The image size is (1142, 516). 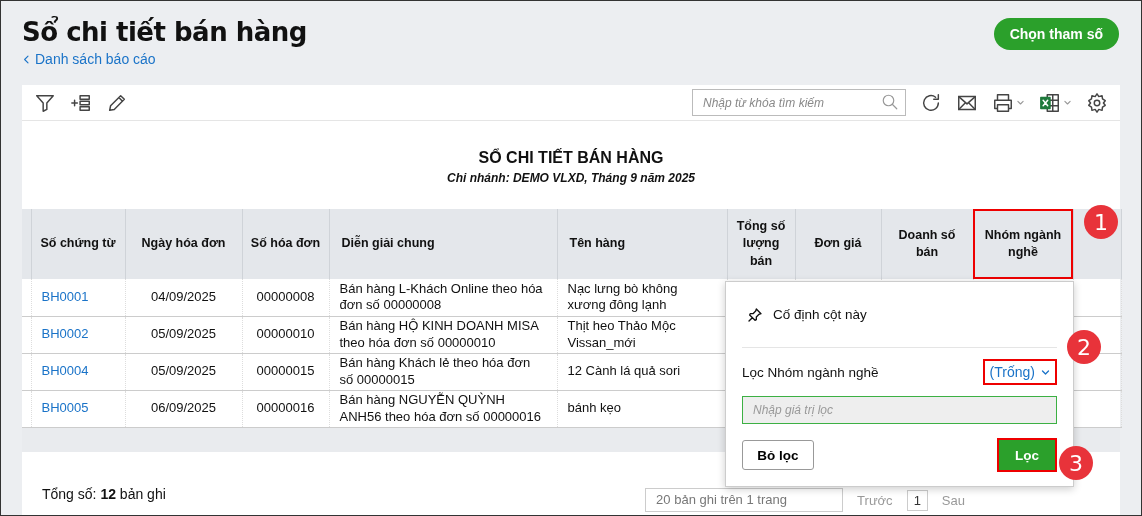 I want to click on table-cell: Bán hàng Khách lẻ theo hóa đơn số 00000015, so click(x=435, y=370).